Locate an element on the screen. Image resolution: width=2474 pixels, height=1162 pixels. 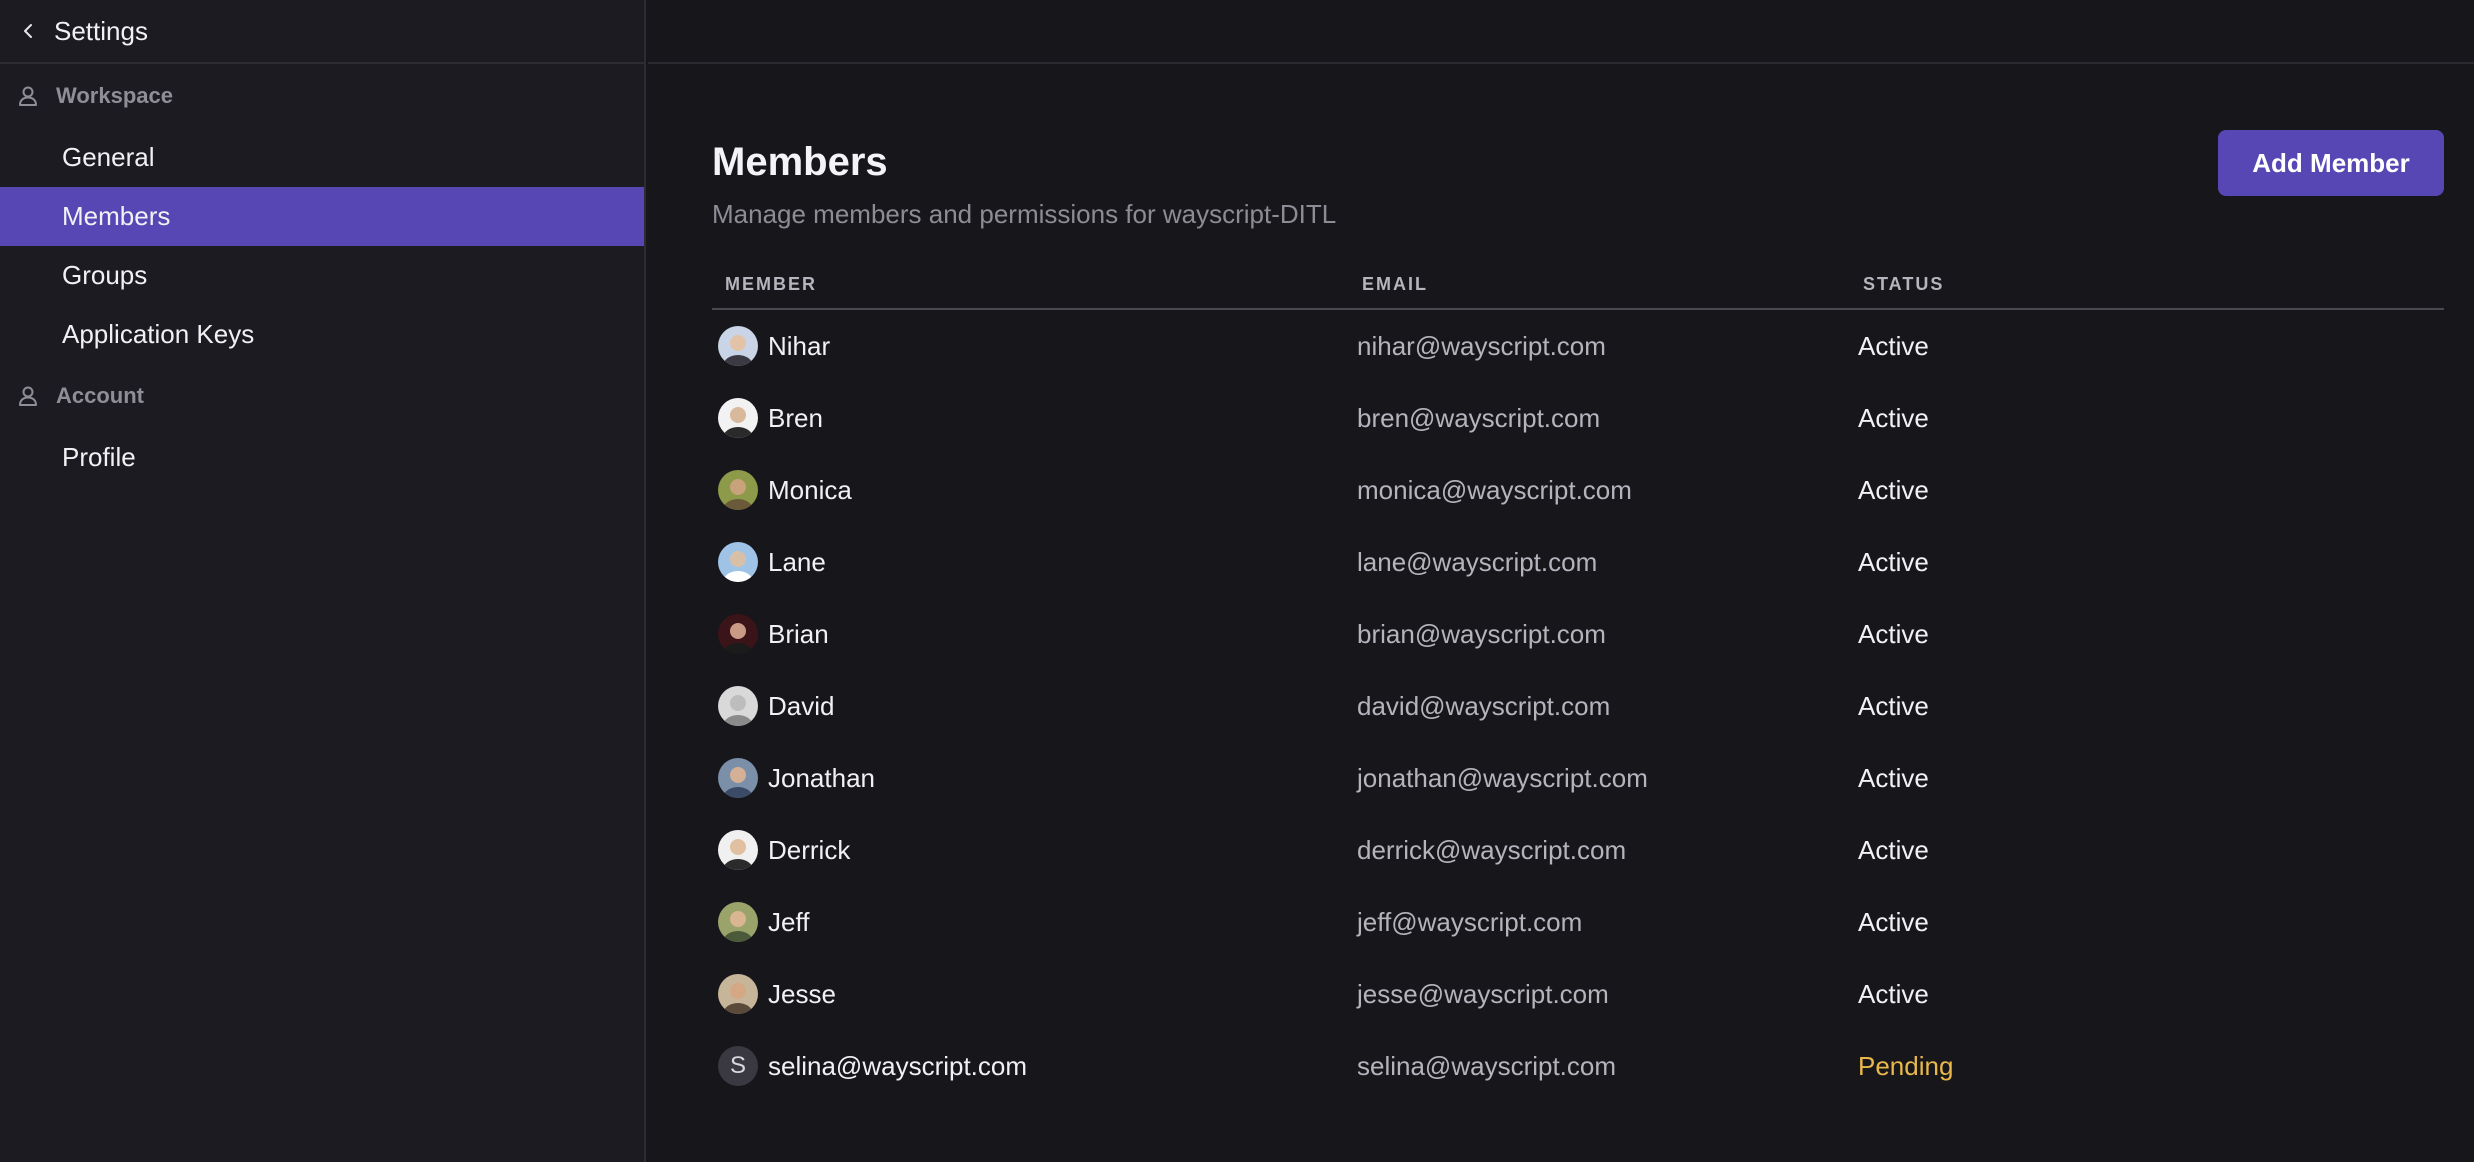
table-row: Monica monica@wayscript.com Active is located at coordinates (1578, 490).